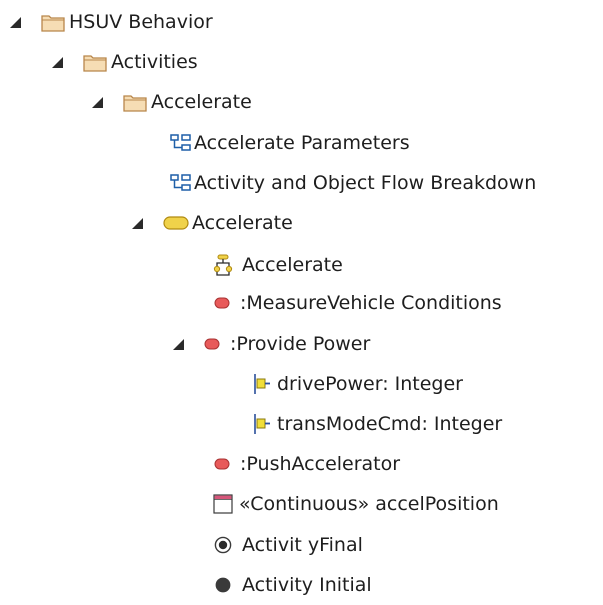  What do you see at coordinates (320, 464) in the screenshot?
I see `tree-item-label: :PushAccelerator` at bounding box center [320, 464].